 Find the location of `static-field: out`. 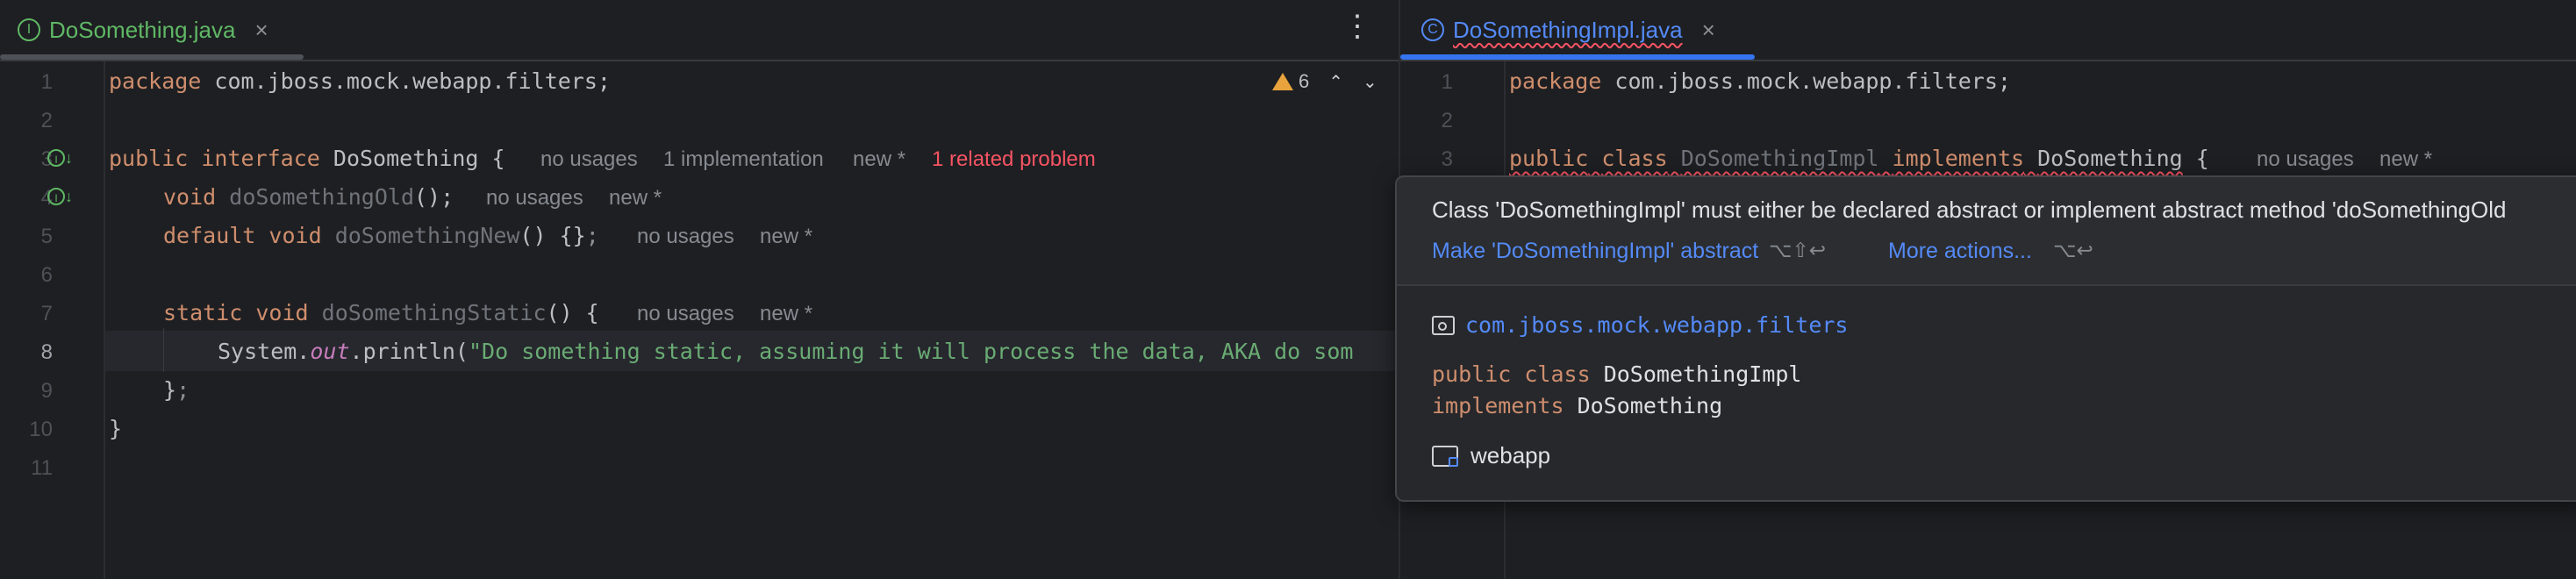

static-field: out is located at coordinates (330, 351).